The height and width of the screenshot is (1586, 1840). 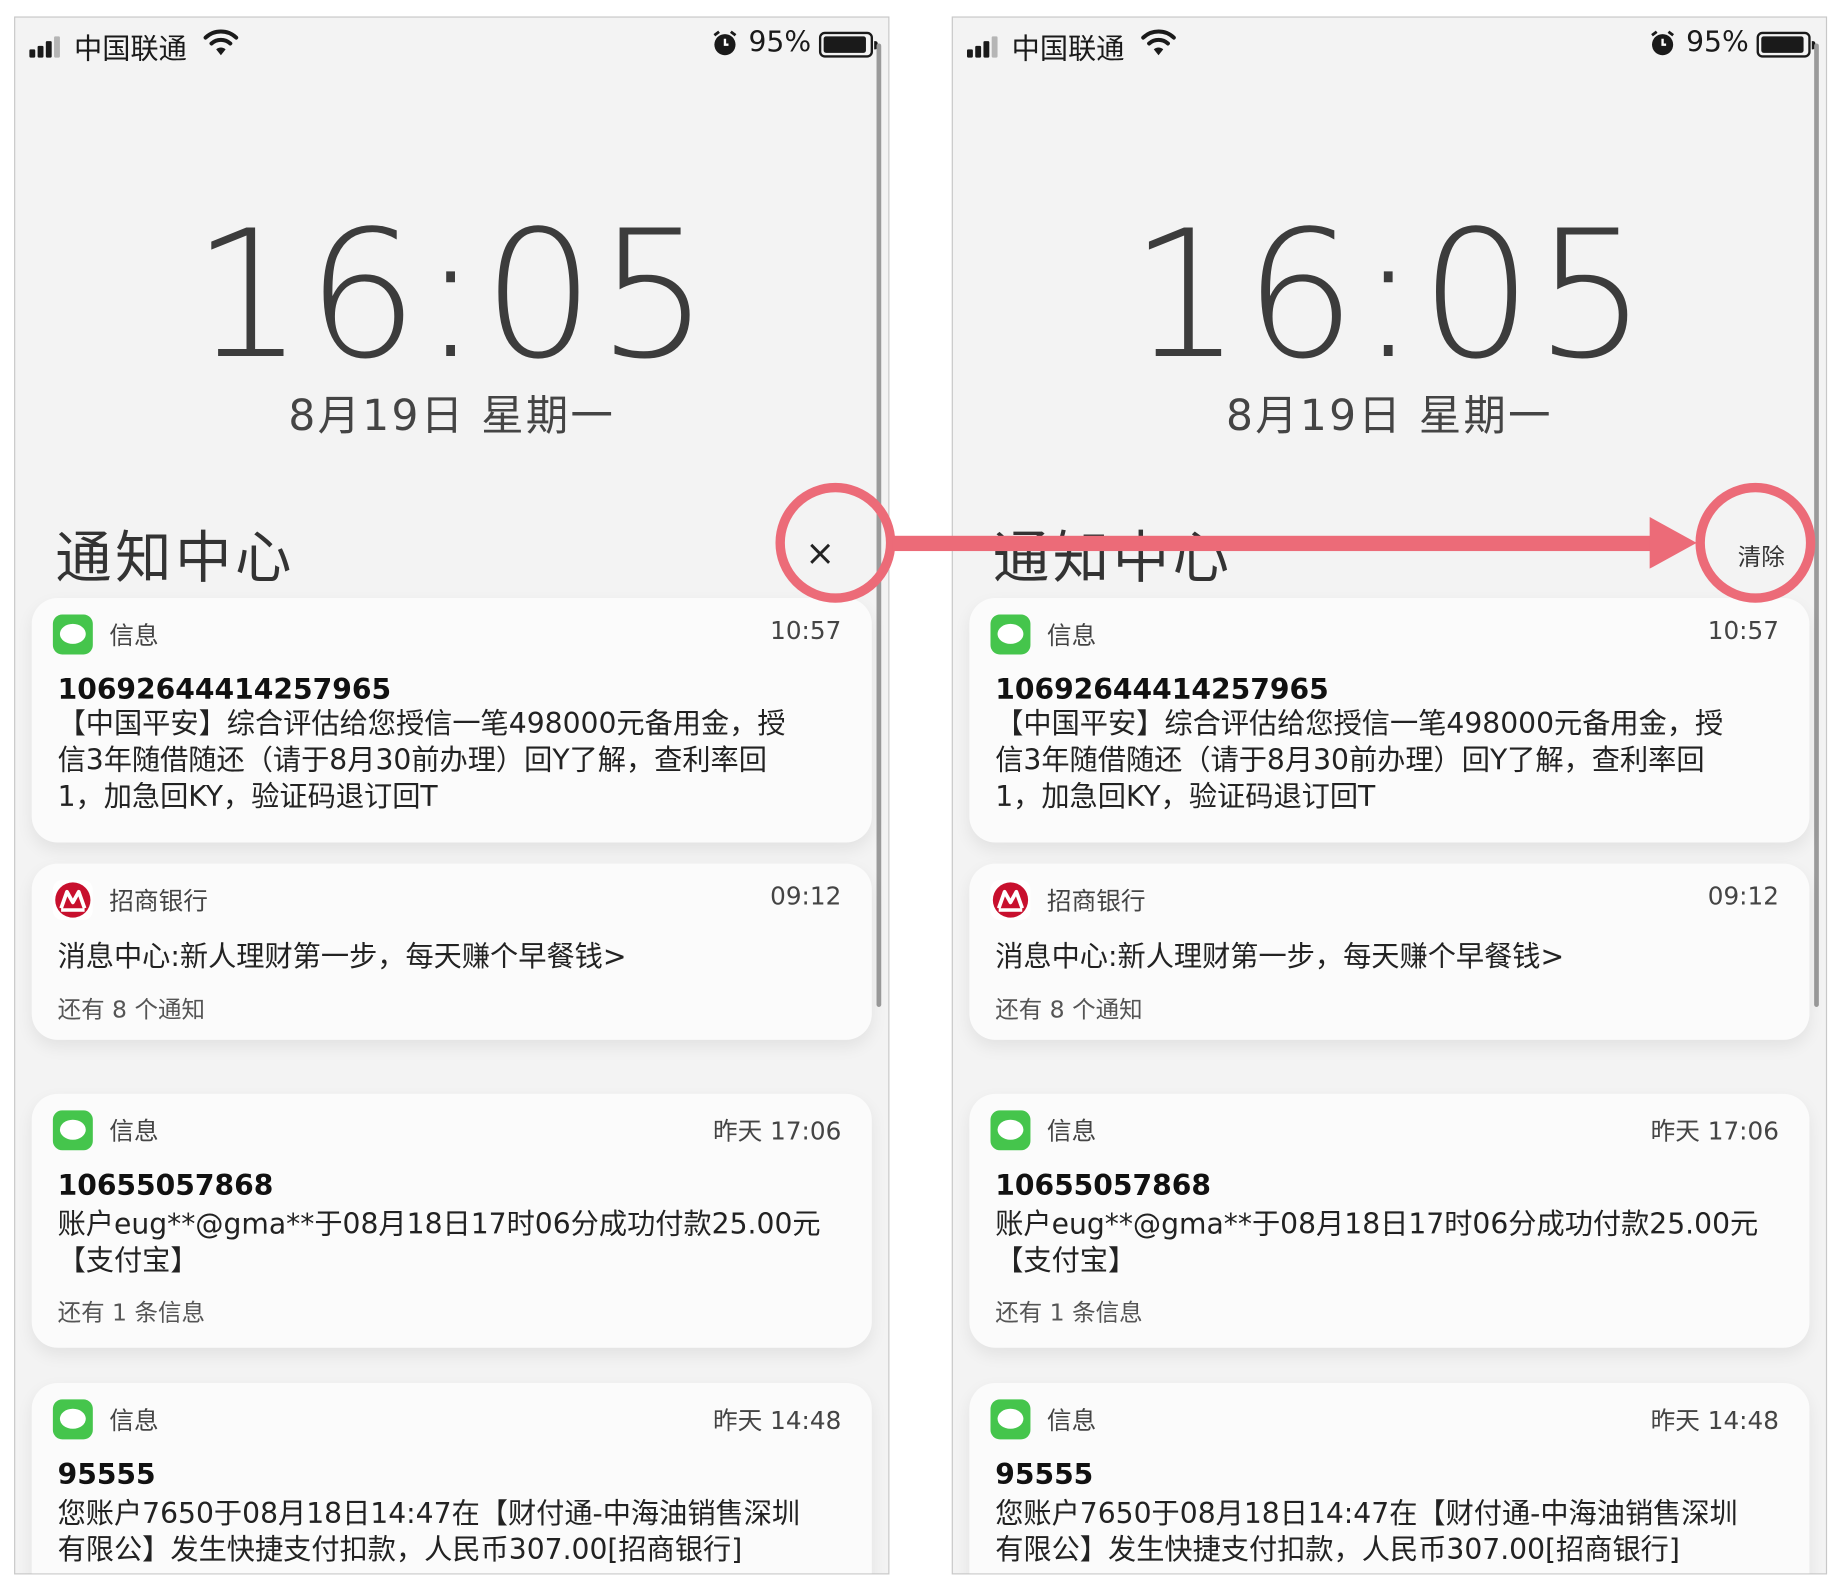 I want to click on clear-button: 清除, so click(x=1761, y=557).